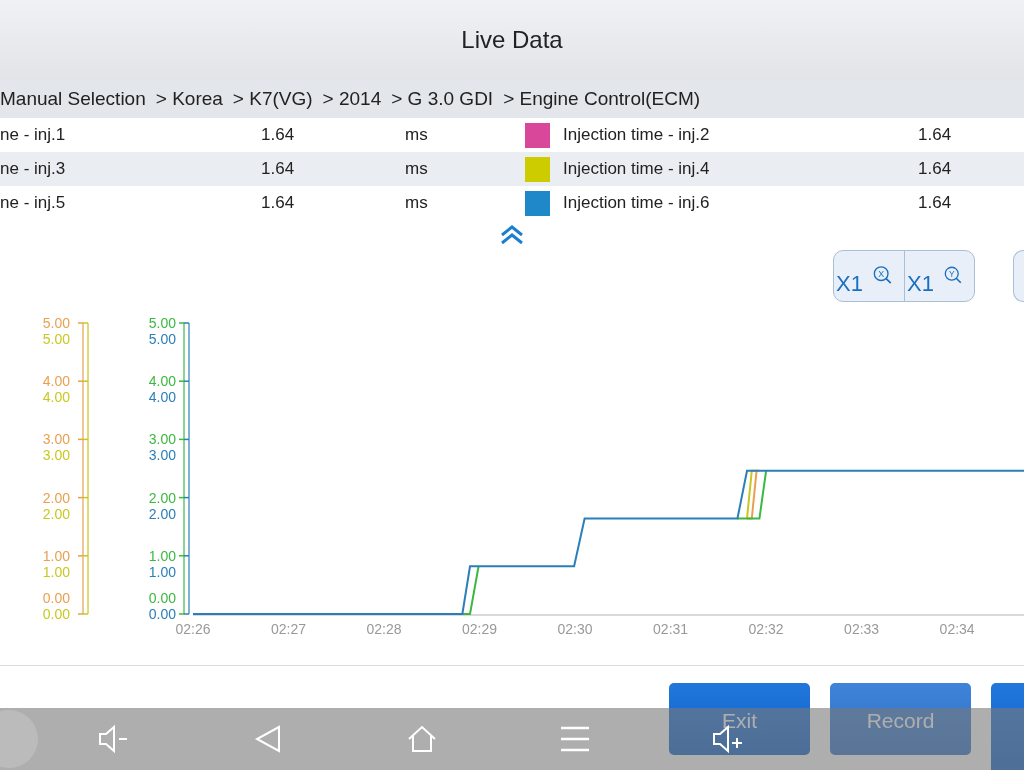 Image resolution: width=1024 pixels, height=770 pixels. Describe the element at coordinates (939, 276) in the screenshot. I see `zoom-button: X1 Y` at that location.